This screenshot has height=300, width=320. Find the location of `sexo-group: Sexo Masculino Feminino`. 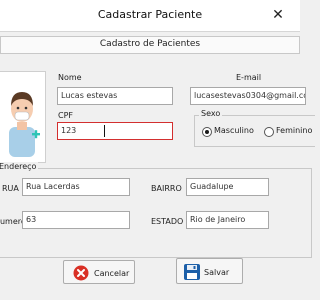

sexo-group: Sexo Masculino Feminino is located at coordinates (254, 128).